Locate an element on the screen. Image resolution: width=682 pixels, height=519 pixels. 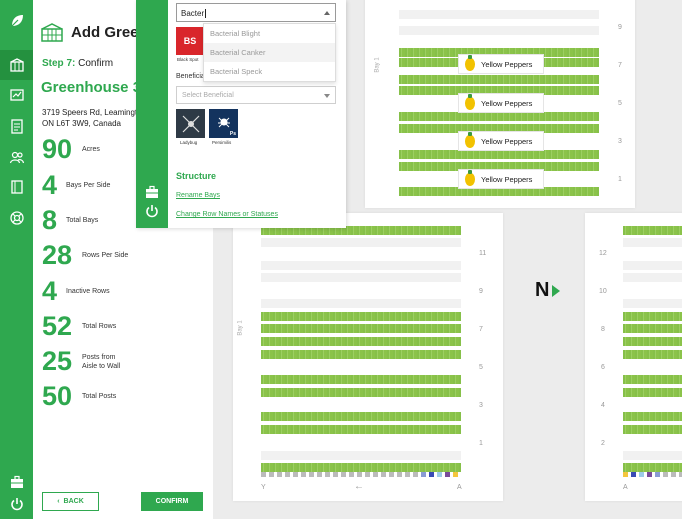
users-nav-icon is located at coordinates (16, 157).